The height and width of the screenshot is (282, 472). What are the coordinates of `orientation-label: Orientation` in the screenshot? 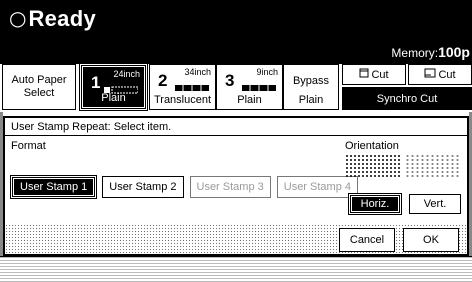 It's located at (372, 146).